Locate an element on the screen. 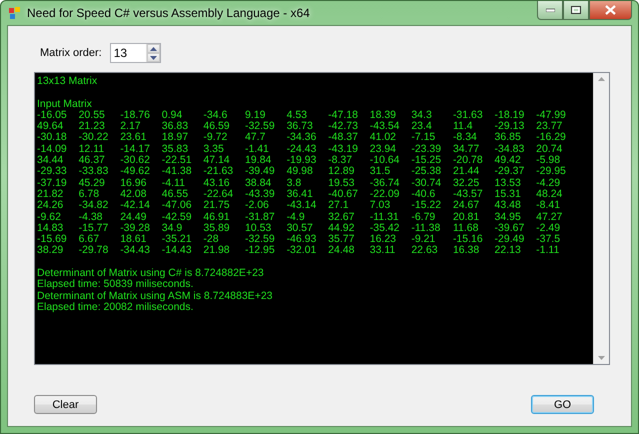 This screenshot has width=639, height=434. result-line: Elapsed time: 50839 miliseconds. is located at coordinates (115, 285).